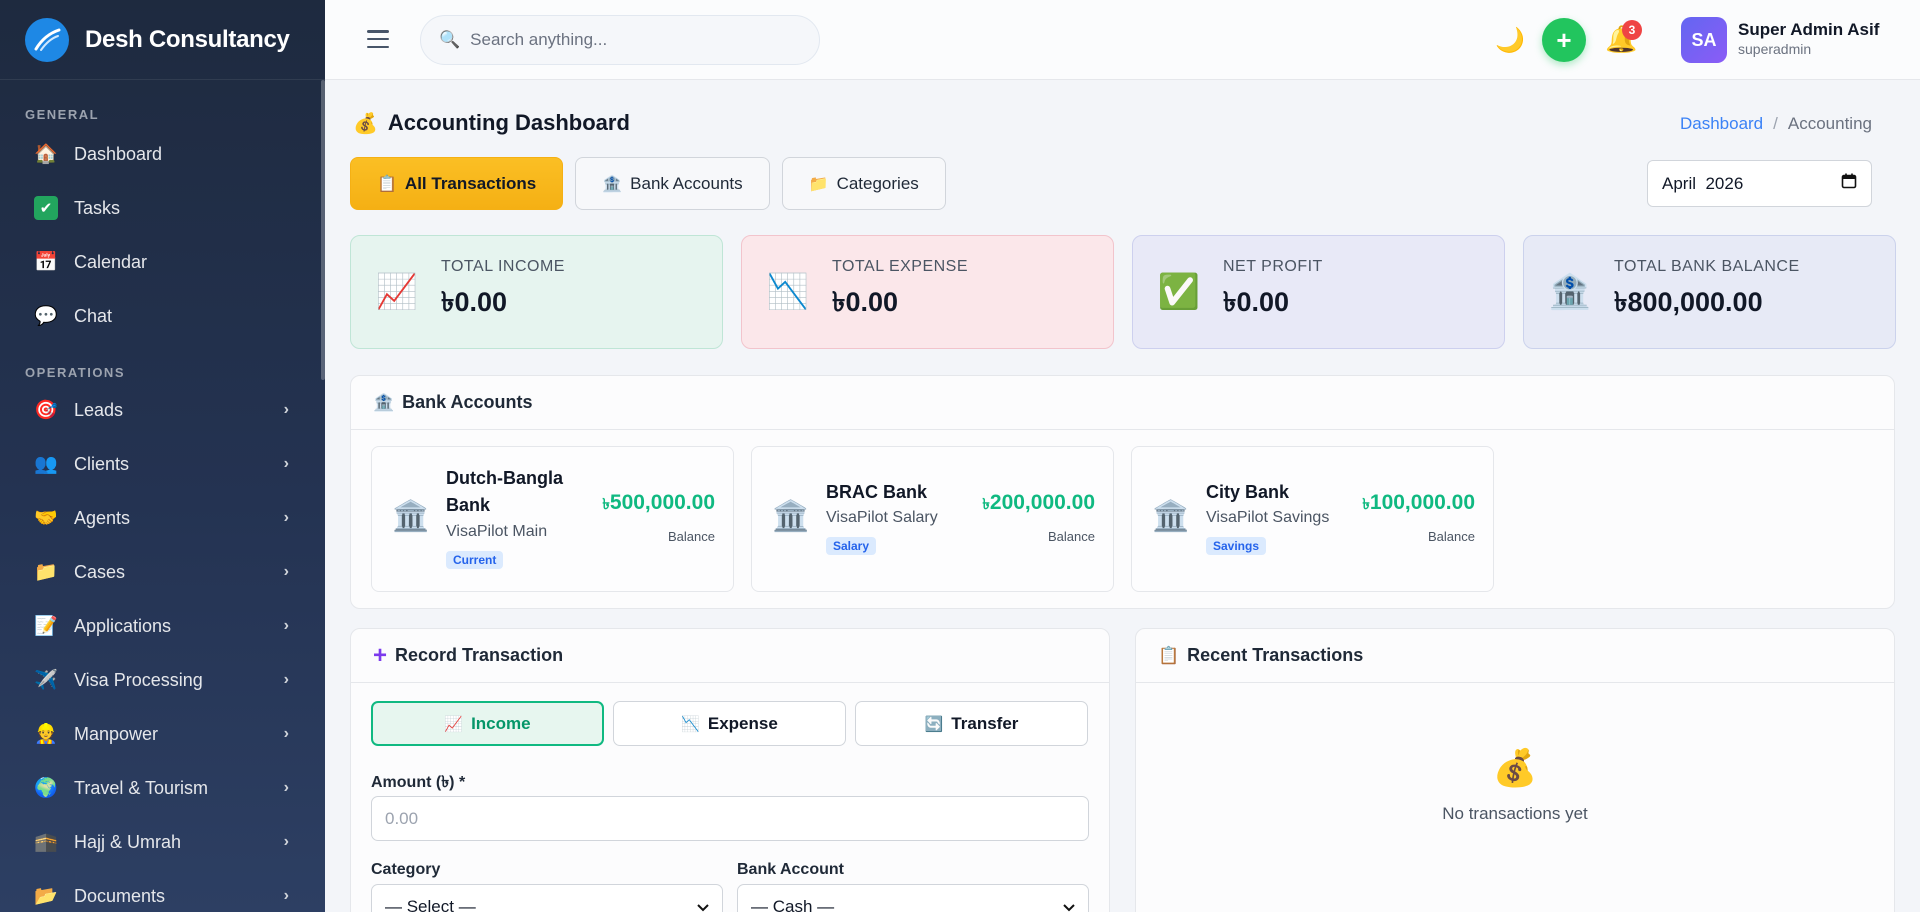 The width and height of the screenshot is (1920, 912). Describe the element at coordinates (378, 39) in the screenshot. I see `menu-toggle-icon` at that location.